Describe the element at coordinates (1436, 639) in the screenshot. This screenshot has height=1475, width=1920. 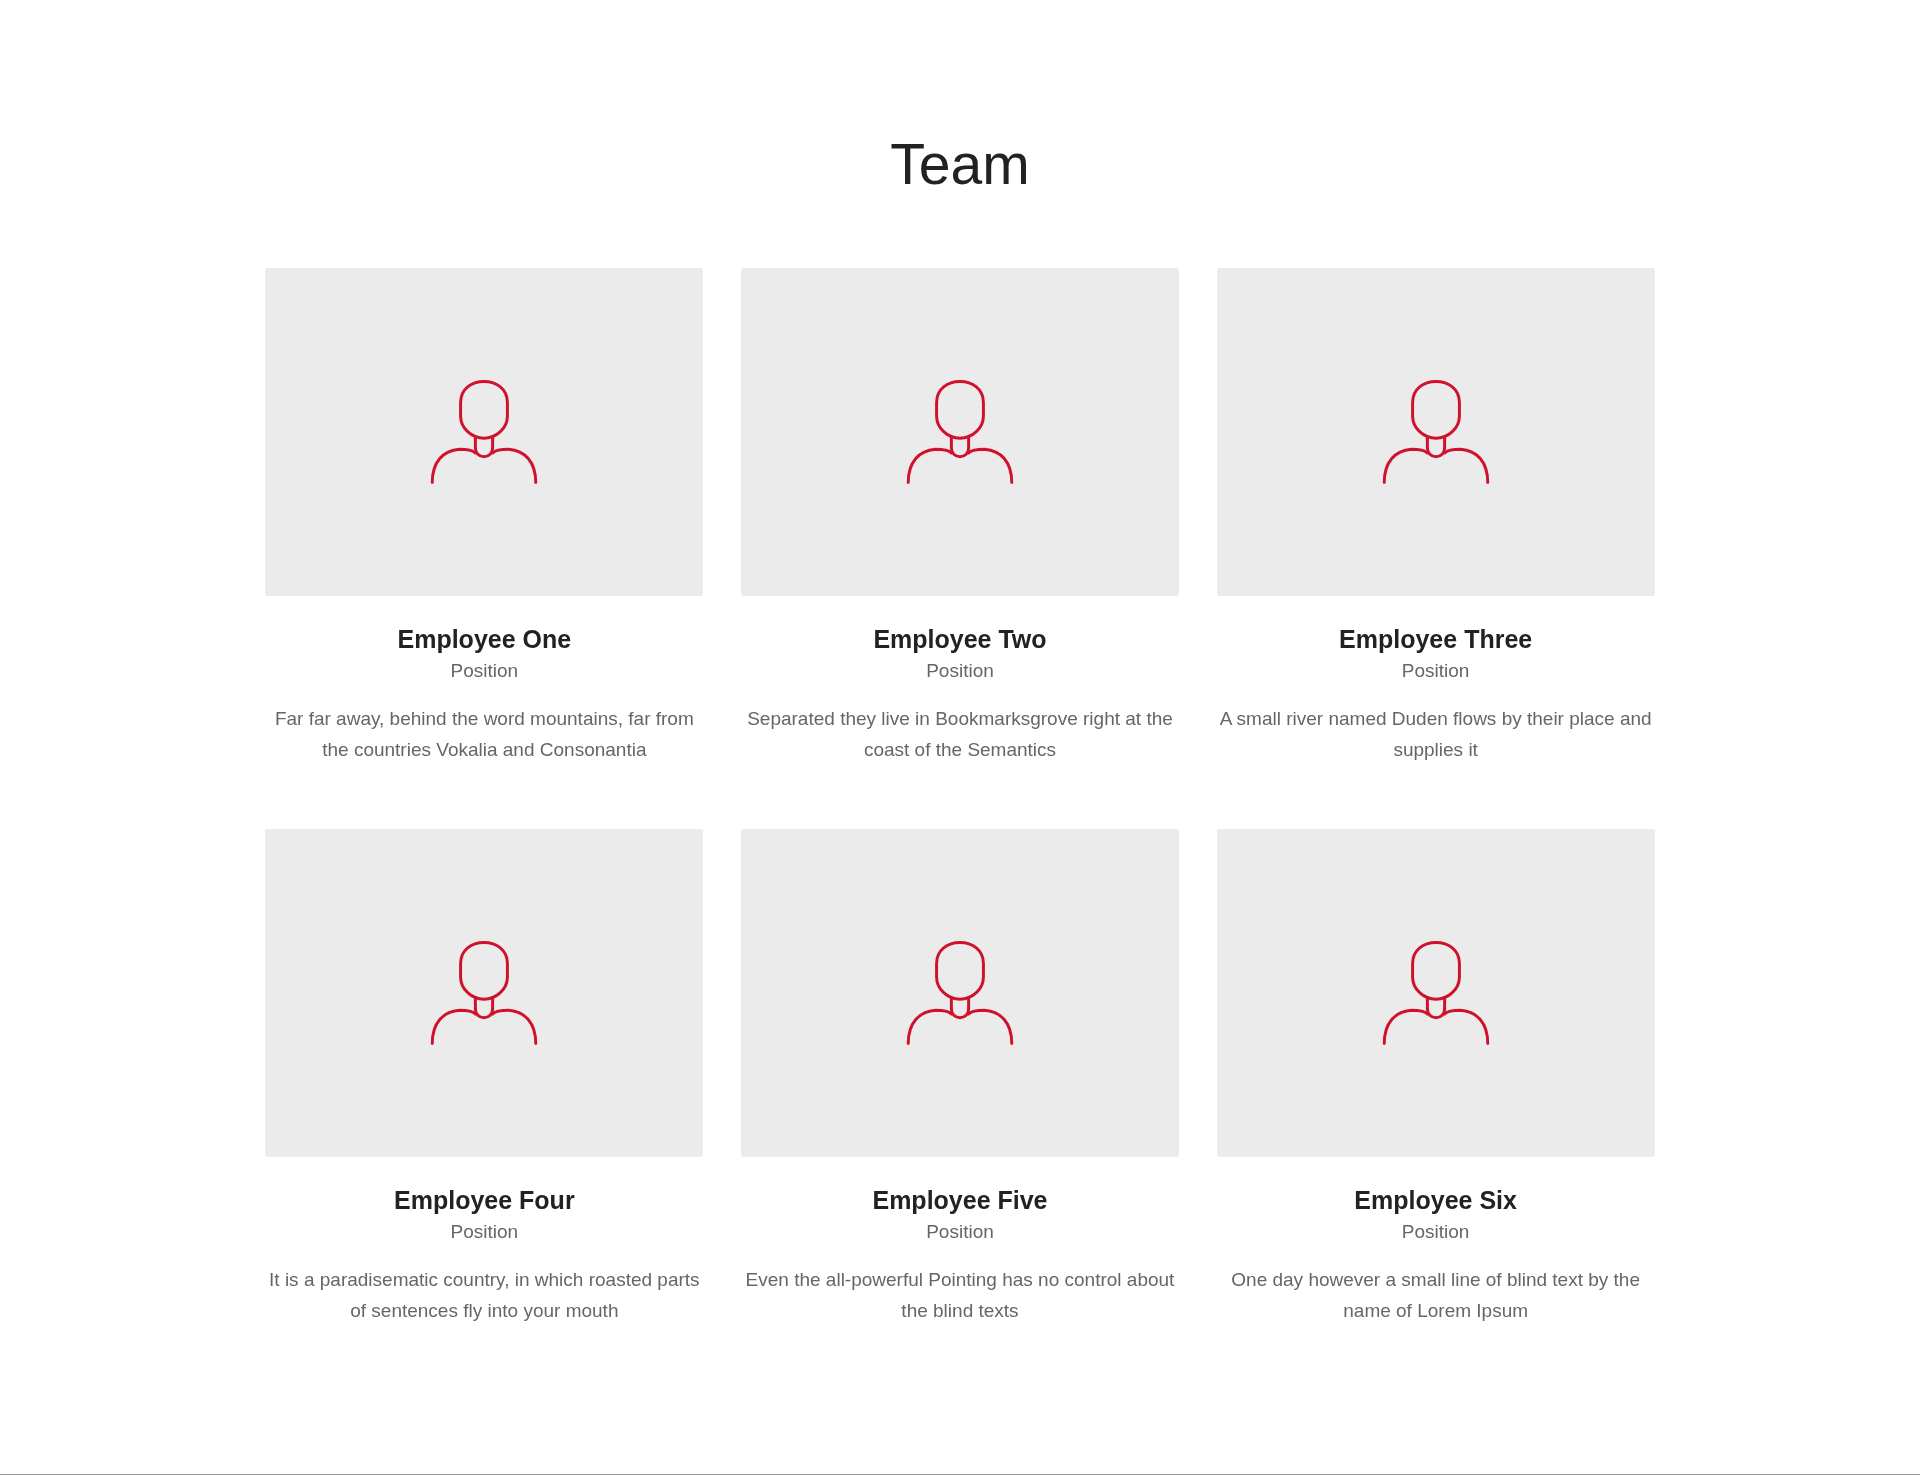
I see `member-name: Employee Three` at that location.